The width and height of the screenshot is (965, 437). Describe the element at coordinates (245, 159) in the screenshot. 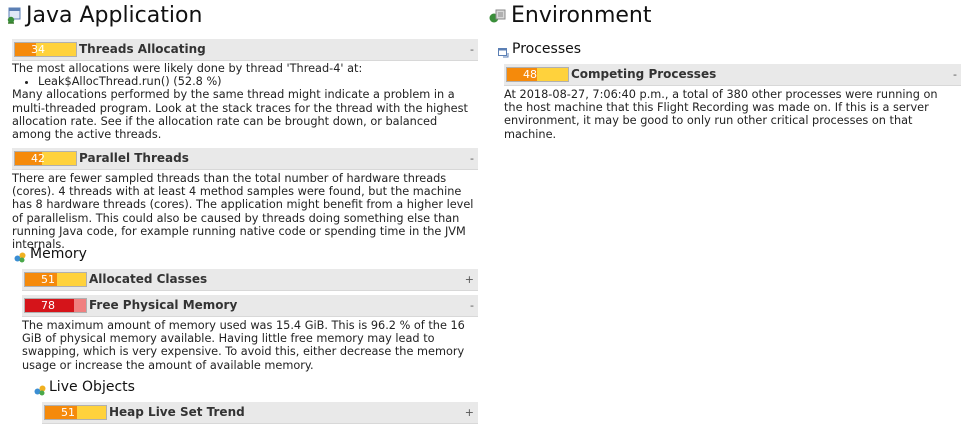

I see `result-parallel-threads: 42 Parallel Threads -` at that location.